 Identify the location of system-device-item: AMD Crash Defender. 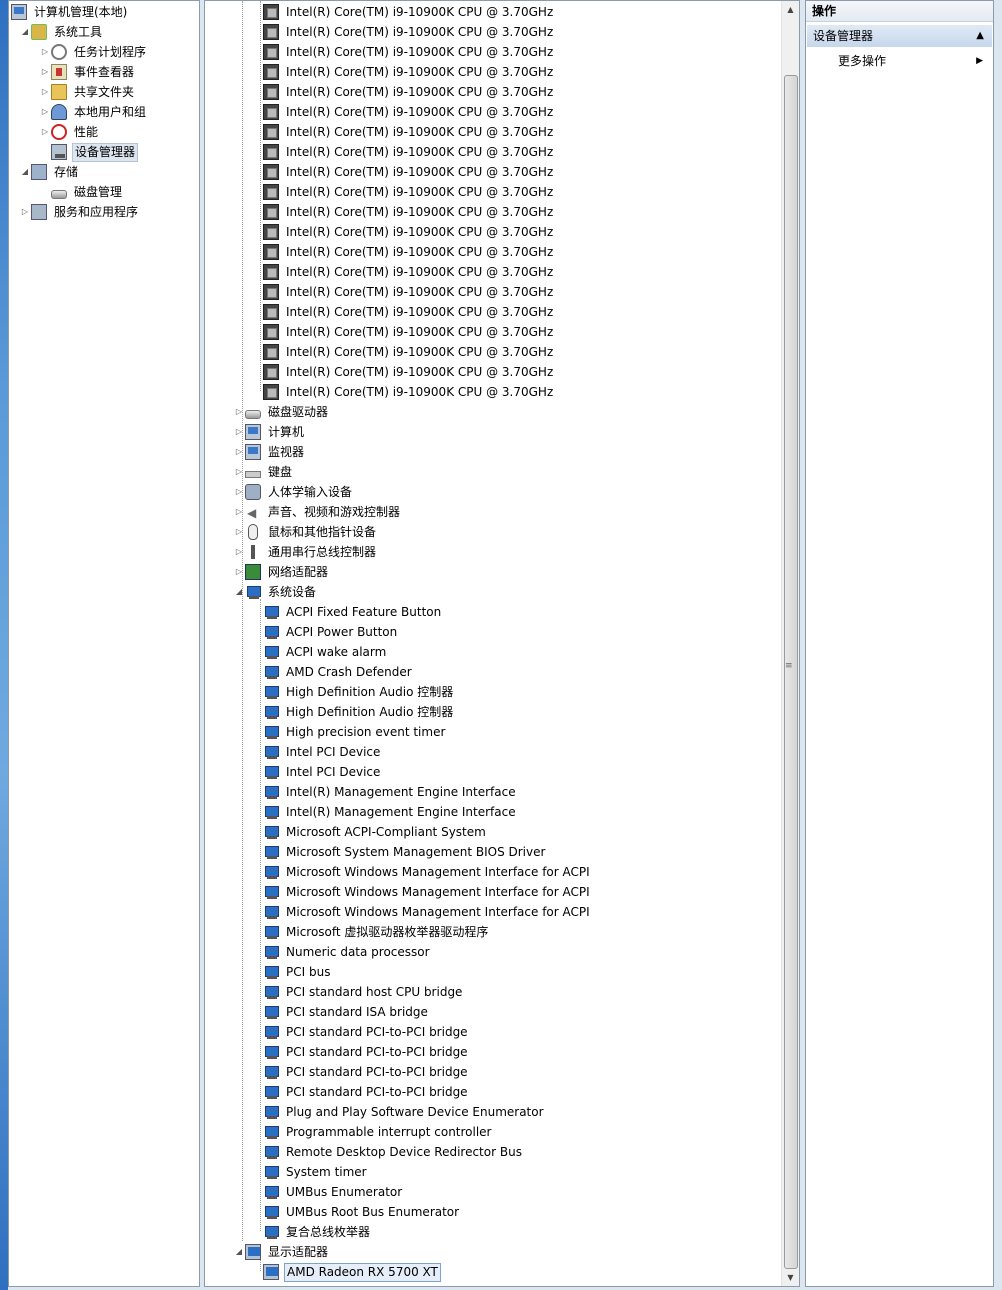
(338, 672).